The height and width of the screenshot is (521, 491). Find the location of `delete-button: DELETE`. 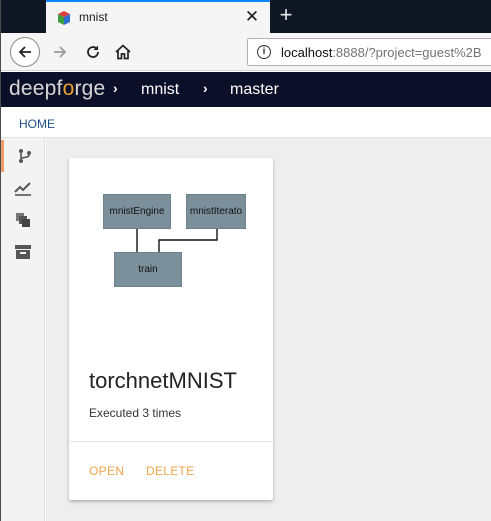

delete-button: DELETE is located at coordinates (170, 471).